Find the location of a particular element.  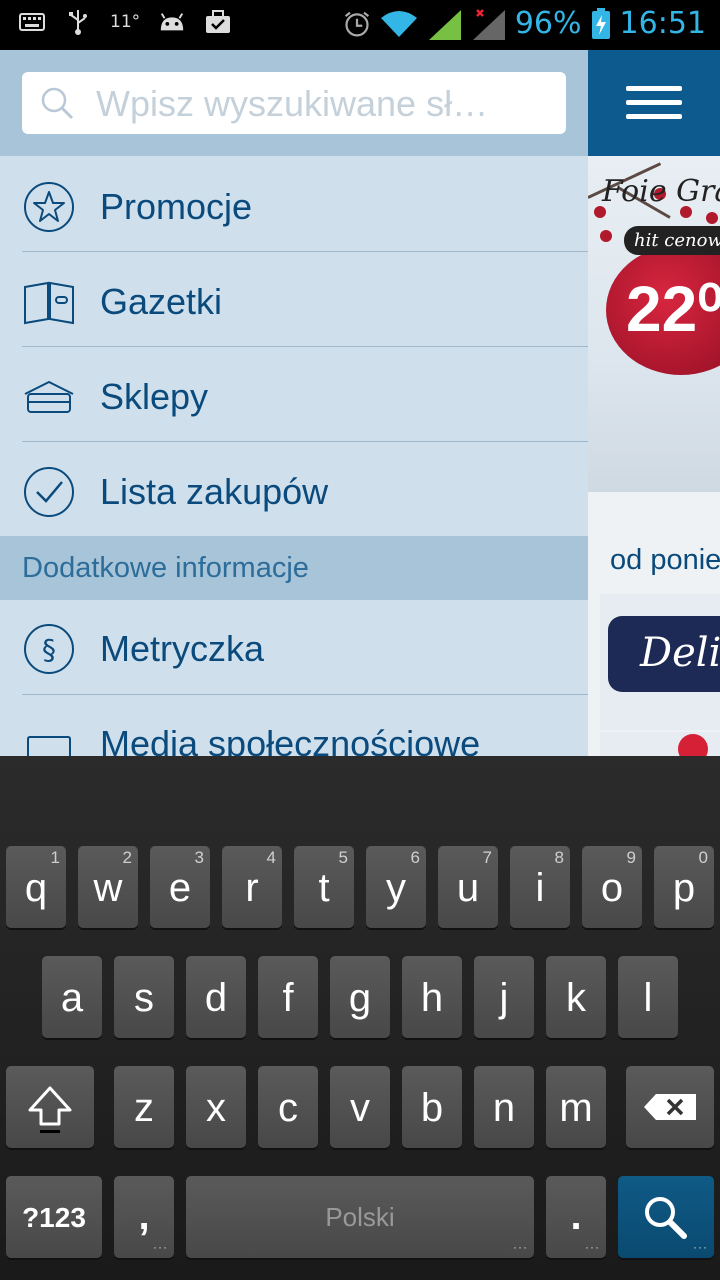

key-u: 7u is located at coordinates (468, 887).